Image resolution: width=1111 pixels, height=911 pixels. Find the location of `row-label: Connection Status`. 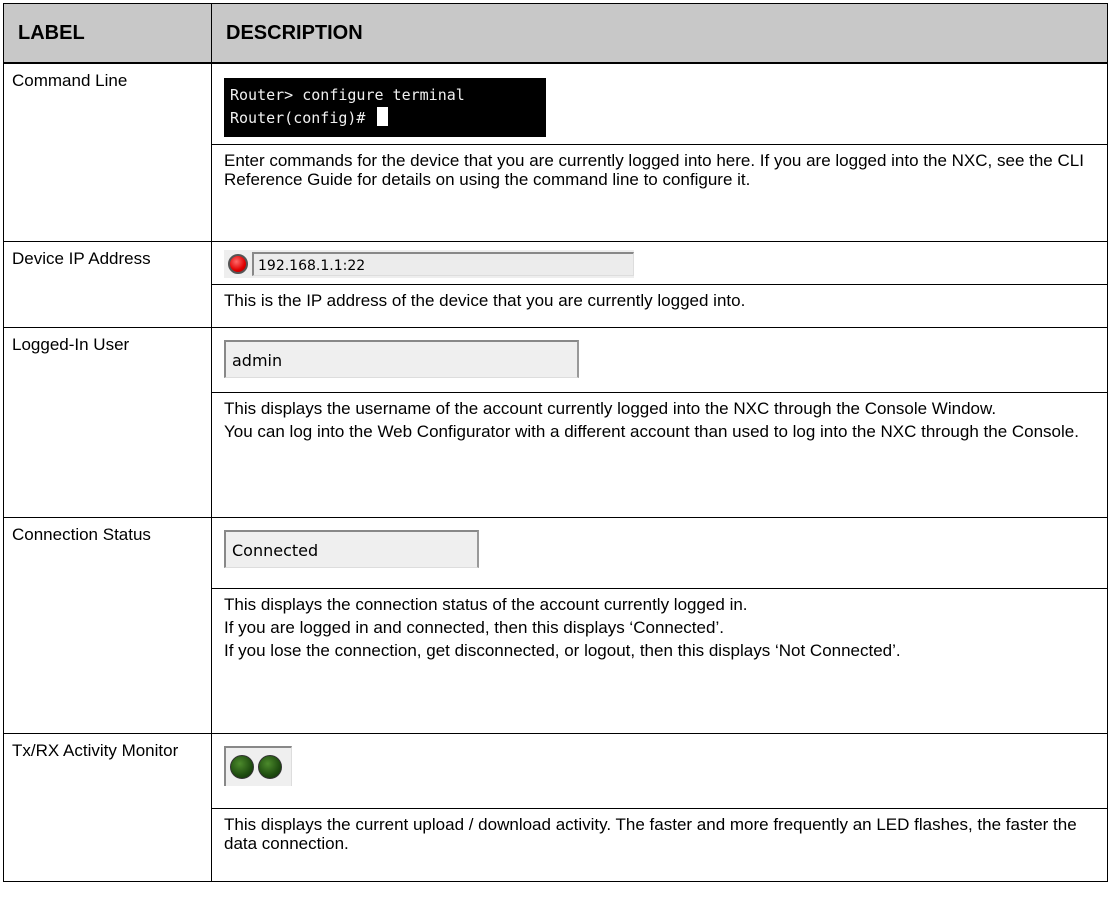

row-label: Connection Status is located at coordinates (107, 625).